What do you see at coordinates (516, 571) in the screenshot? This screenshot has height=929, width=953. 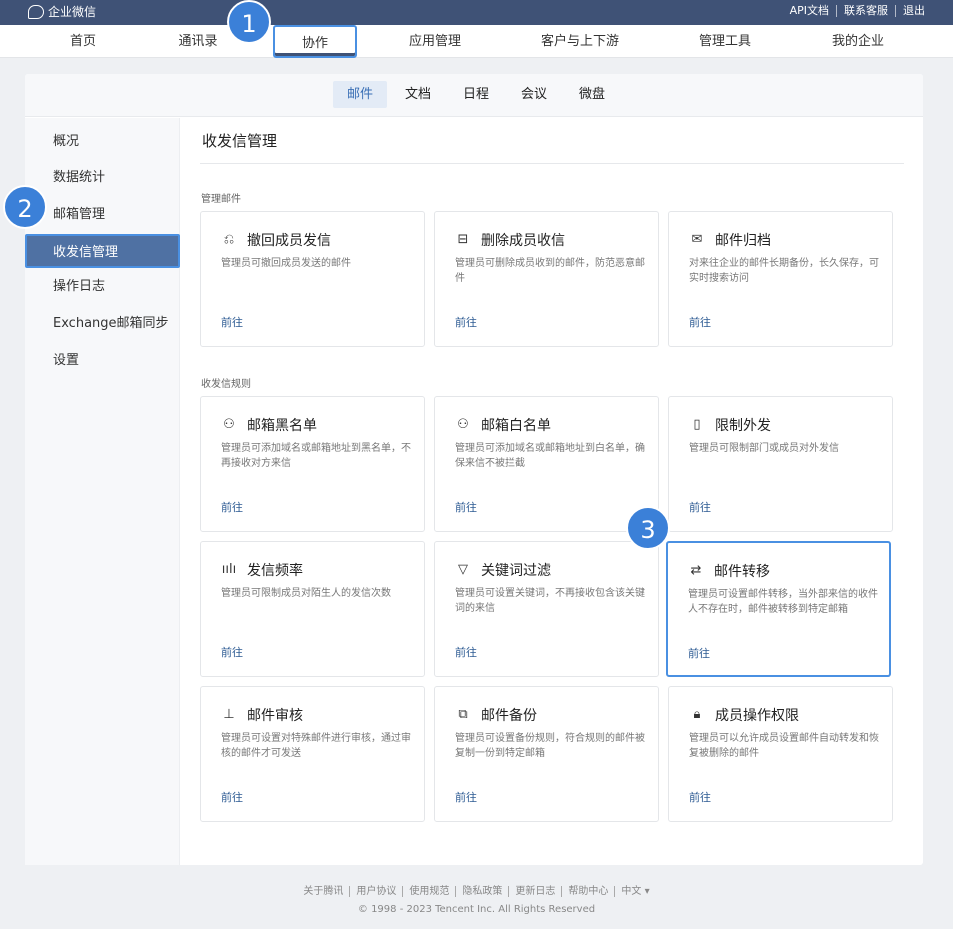 I see `card-title: 关键词过滤` at bounding box center [516, 571].